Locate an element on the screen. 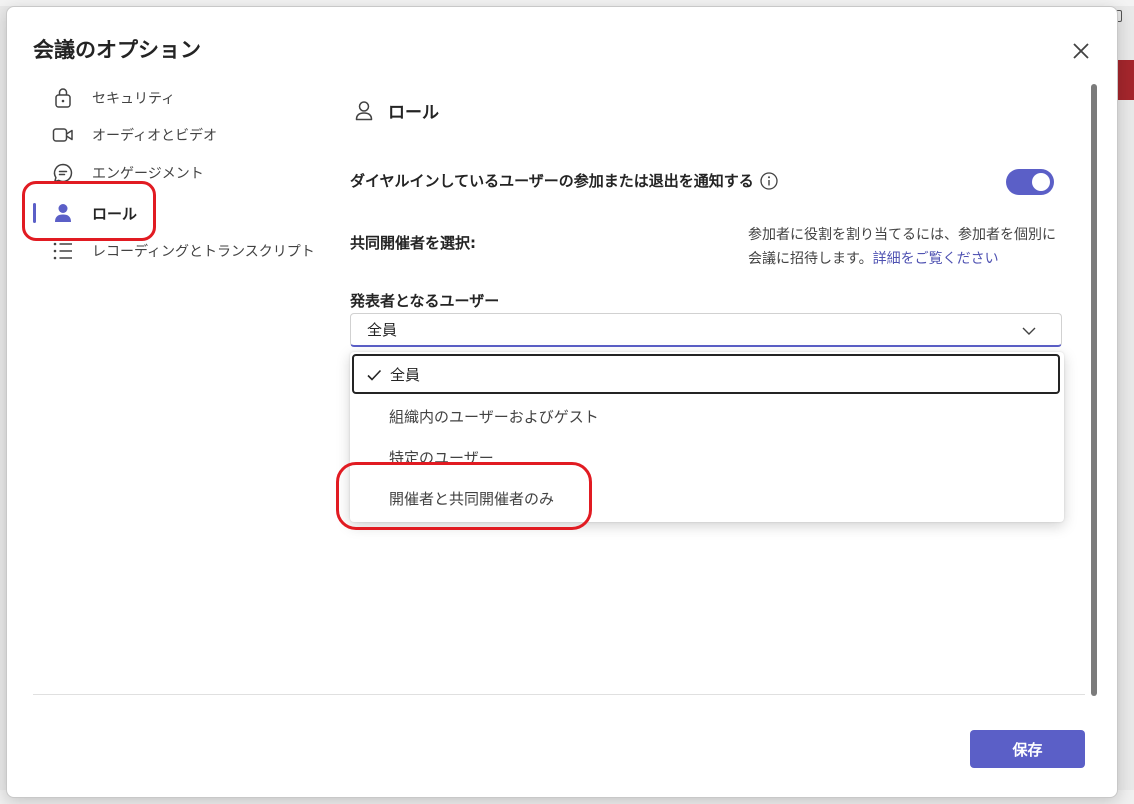  option-label: 特定のユーザー is located at coordinates (441, 457).